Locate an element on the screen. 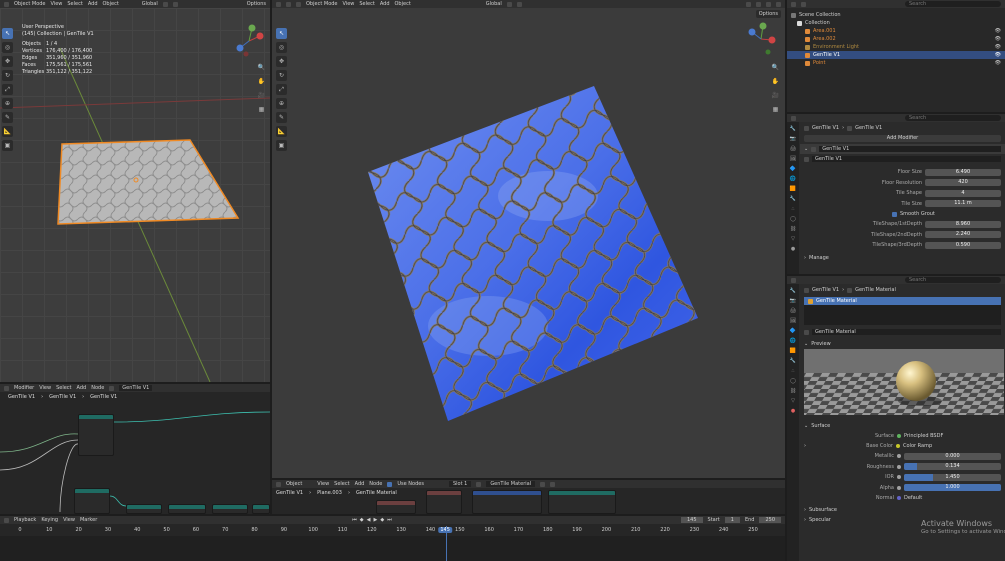 The width and height of the screenshot is (1005, 561). close-icon is located at coordinates (553, 484).